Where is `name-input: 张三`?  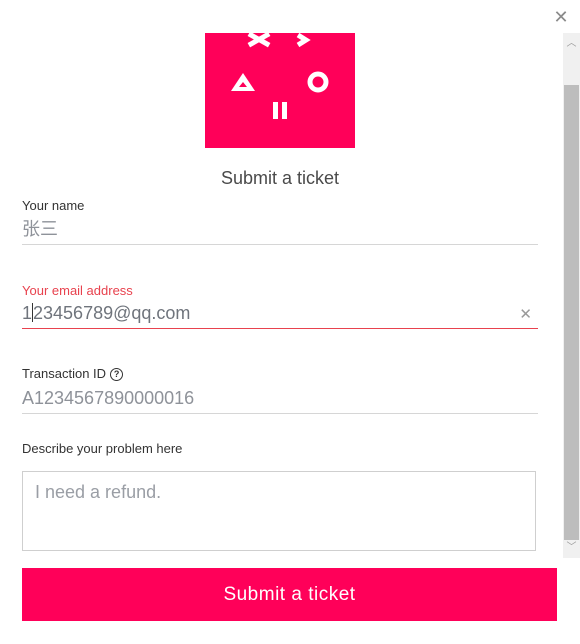
name-input: 张三 is located at coordinates (280, 230).